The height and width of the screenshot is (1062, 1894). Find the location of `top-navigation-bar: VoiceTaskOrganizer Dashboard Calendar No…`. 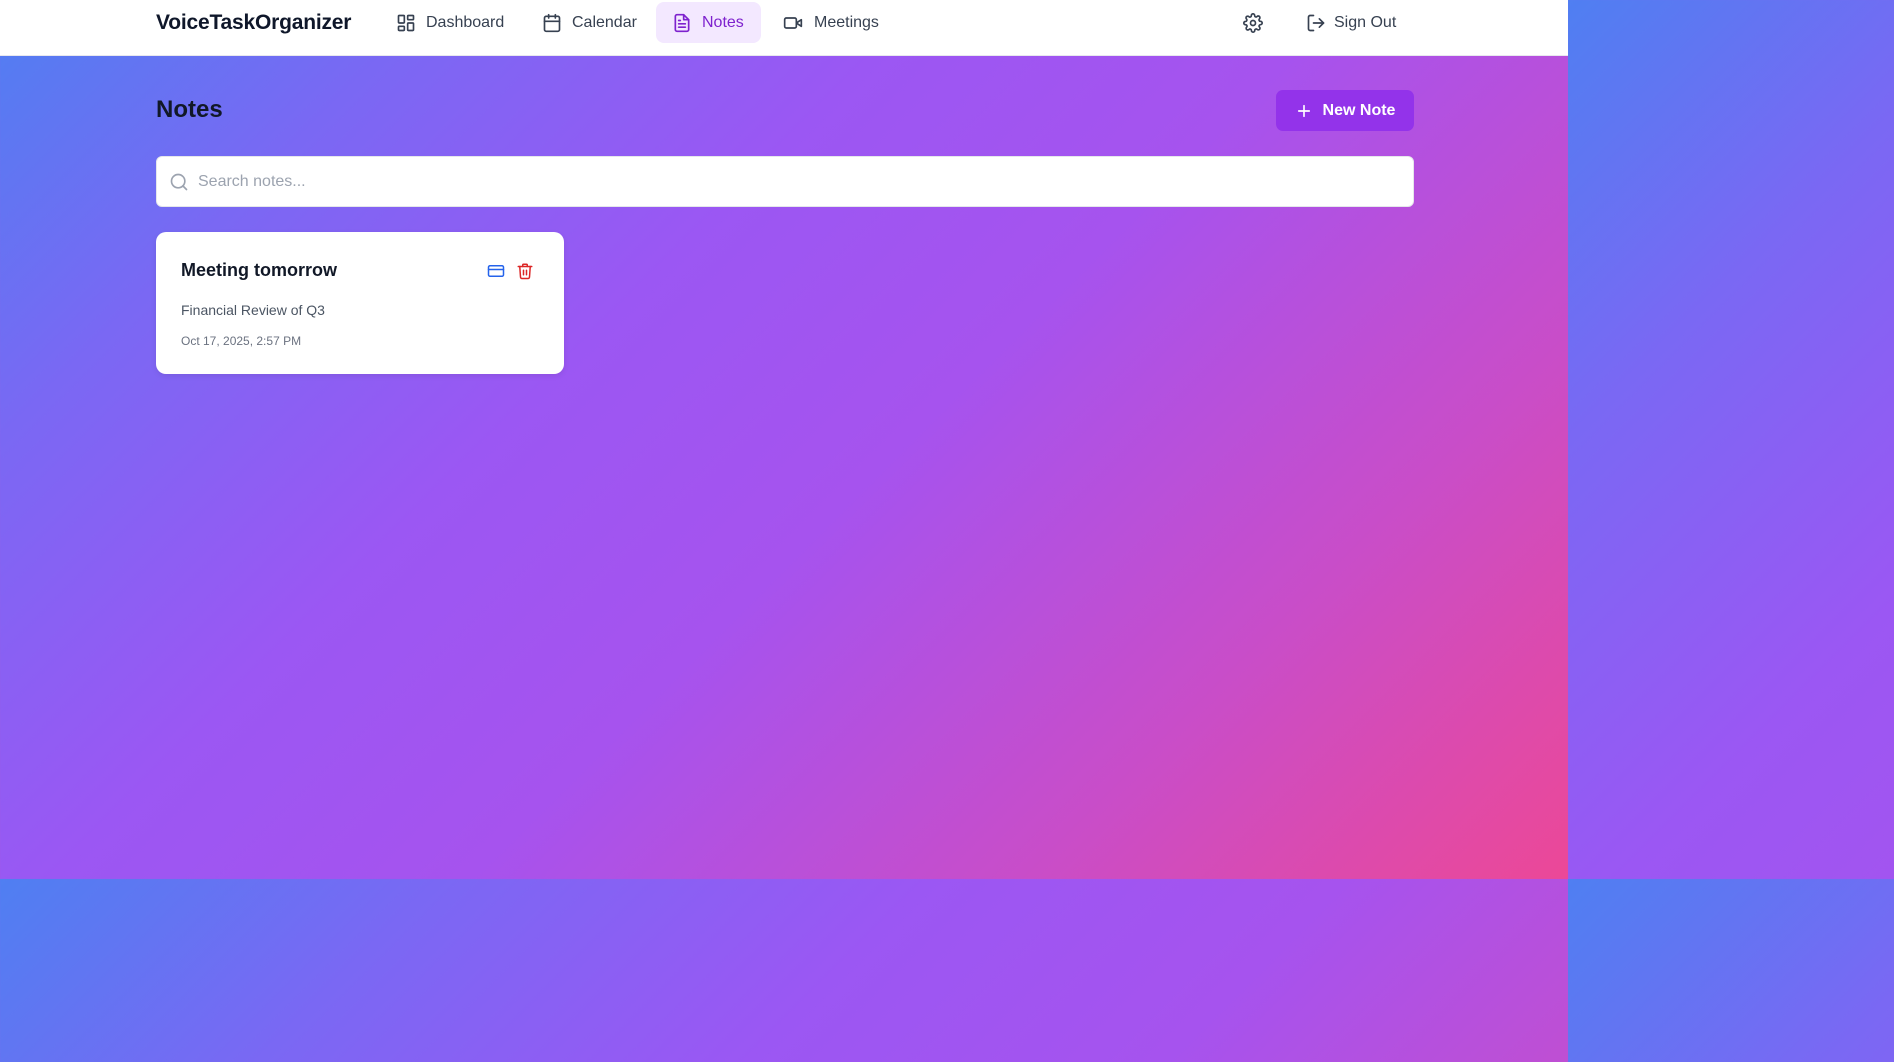

top-navigation-bar: VoiceTaskOrganizer Dashboard Calendar No… is located at coordinates (784, 28).